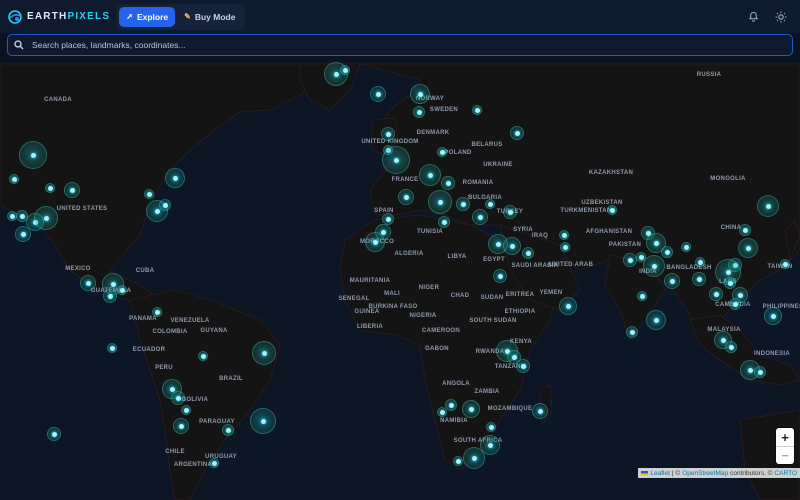 This screenshot has height=500, width=800. I want to click on logo: EARTHPIXELS, so click(59, 16).